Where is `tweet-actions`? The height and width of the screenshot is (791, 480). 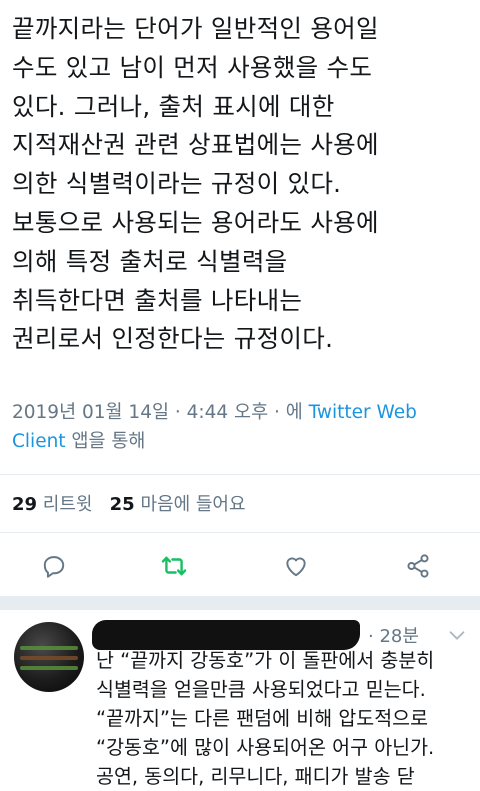
tweet-actions is located at coordinates (240, 566).